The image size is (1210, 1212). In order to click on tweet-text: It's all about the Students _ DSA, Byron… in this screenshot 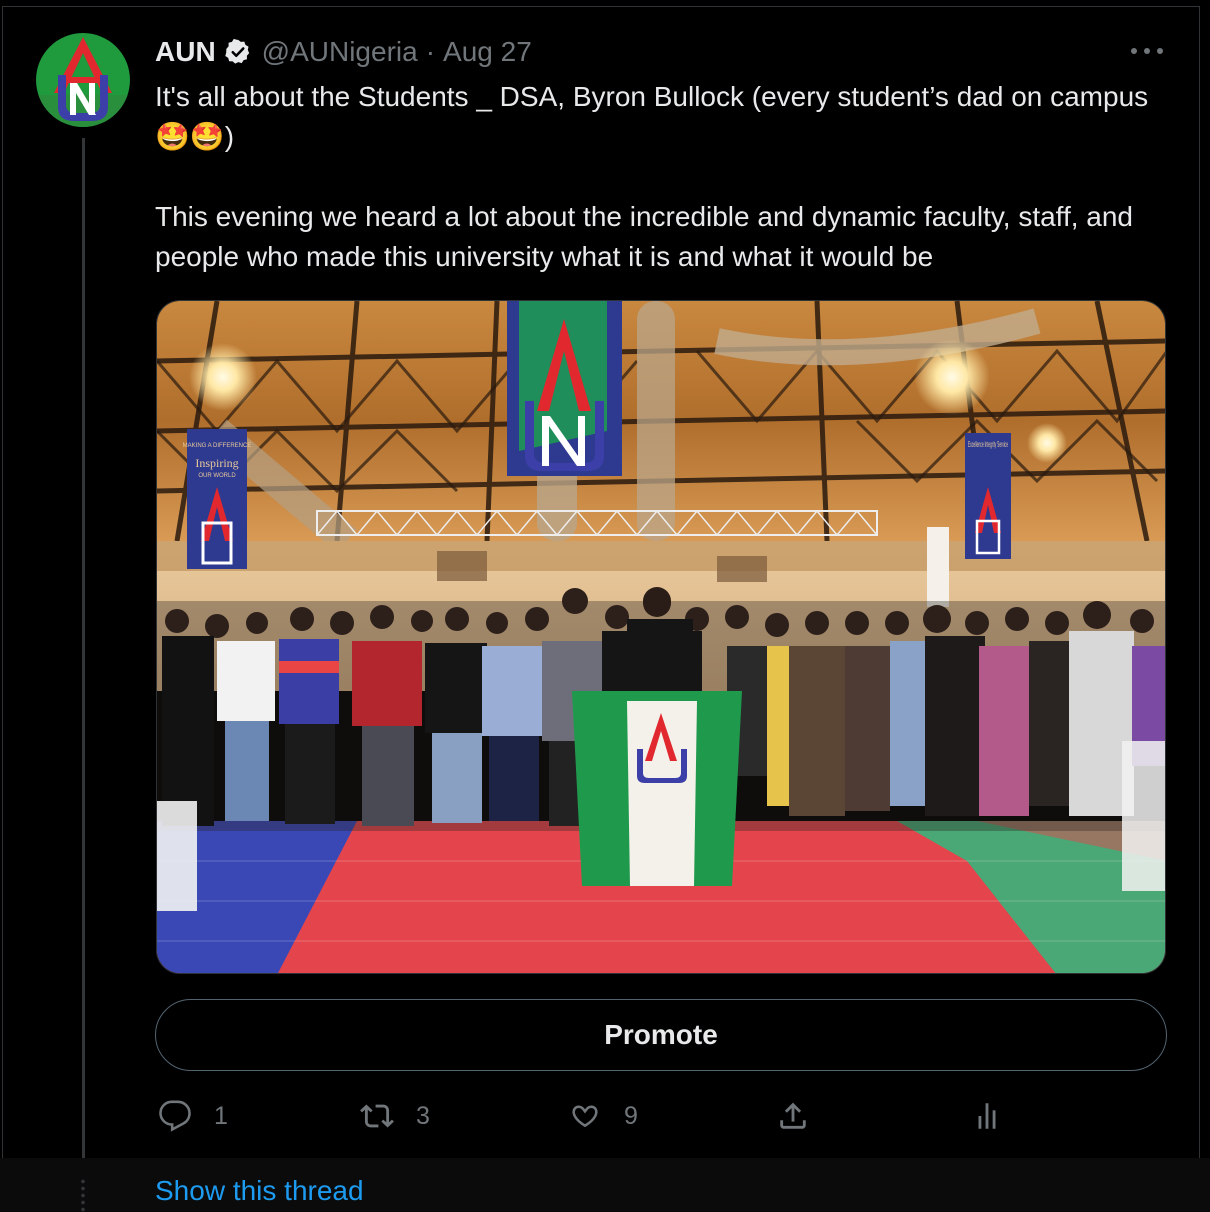, I will do `click(660, 177)`.